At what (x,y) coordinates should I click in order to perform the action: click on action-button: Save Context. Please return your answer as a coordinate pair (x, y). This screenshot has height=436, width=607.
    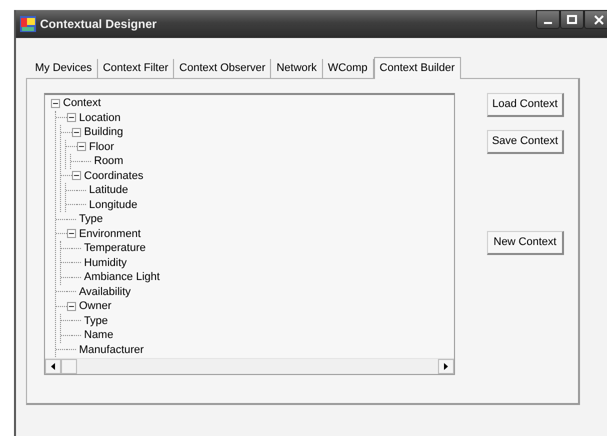
    Looking at the image, I should click on (525, 142).